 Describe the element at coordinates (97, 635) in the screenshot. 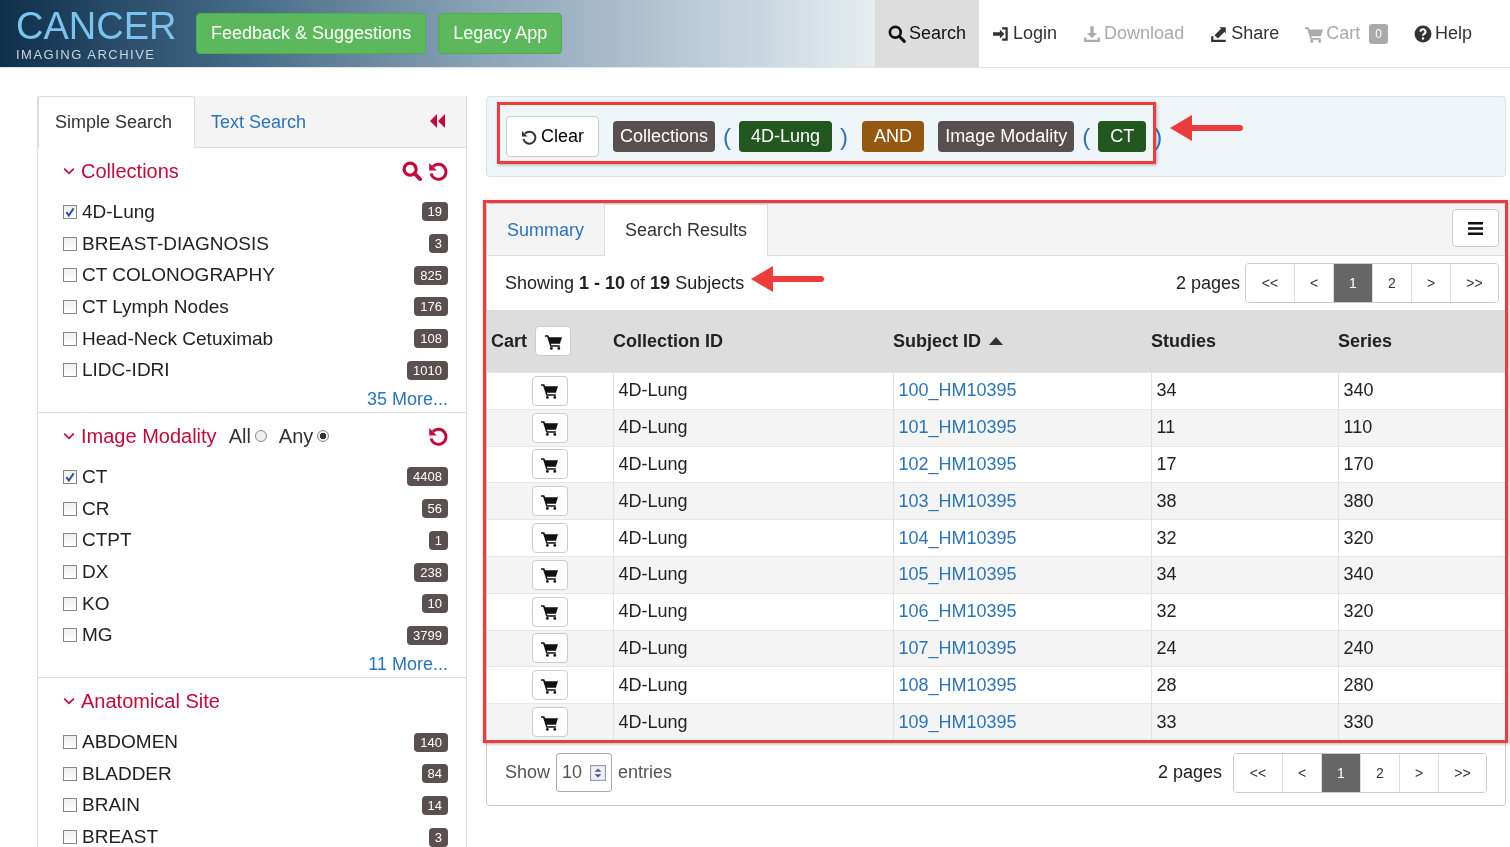

I see `facet-label: MG` at that location.